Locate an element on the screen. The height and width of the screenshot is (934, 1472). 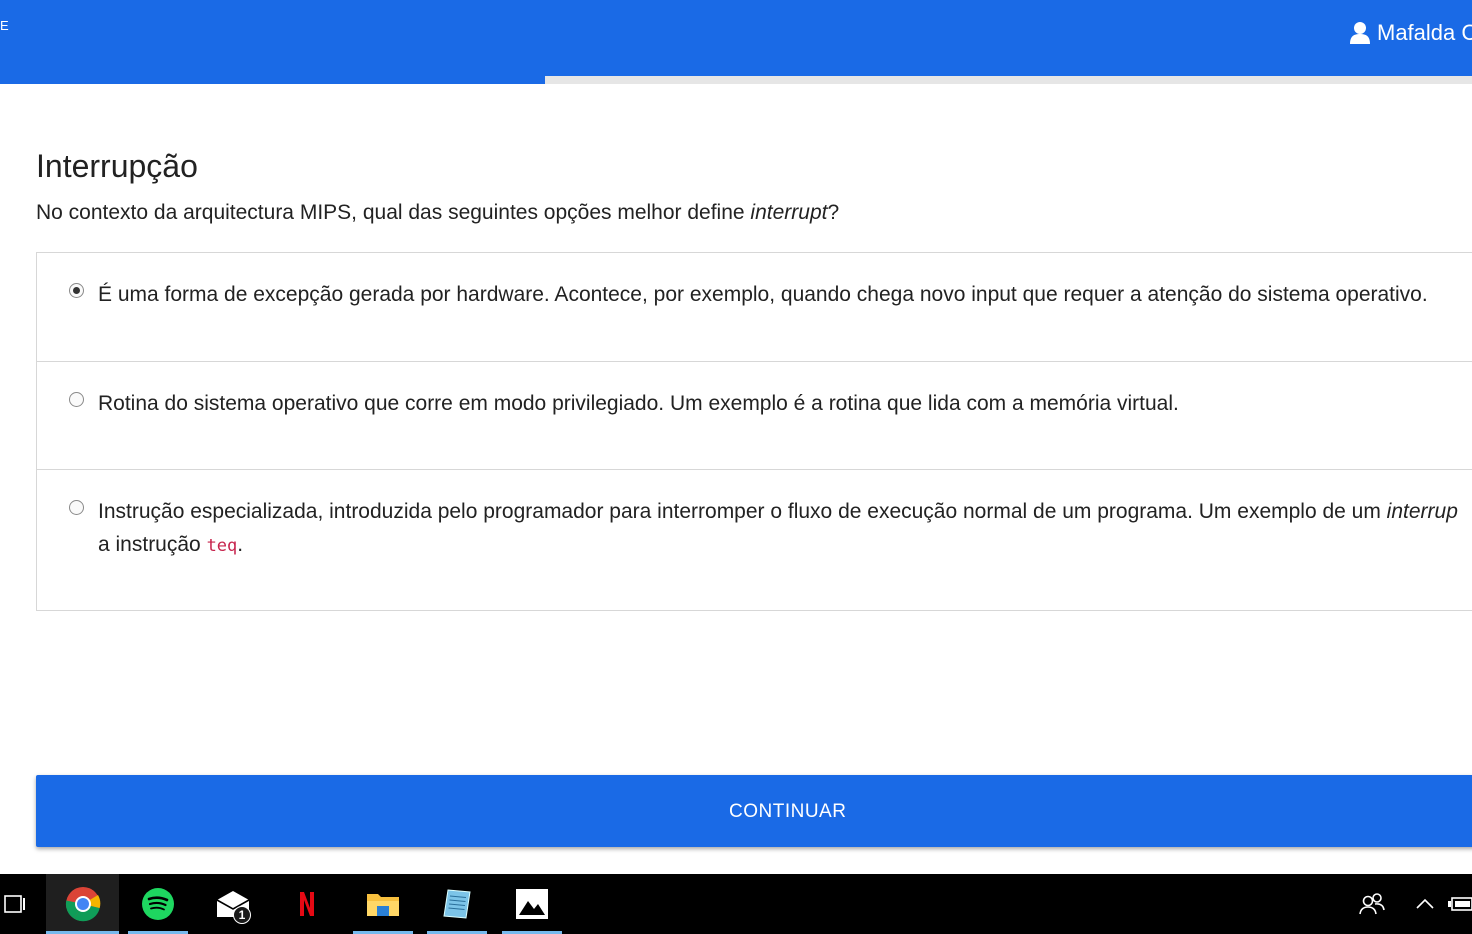
battery-button is located at coordinates (1460, 904).